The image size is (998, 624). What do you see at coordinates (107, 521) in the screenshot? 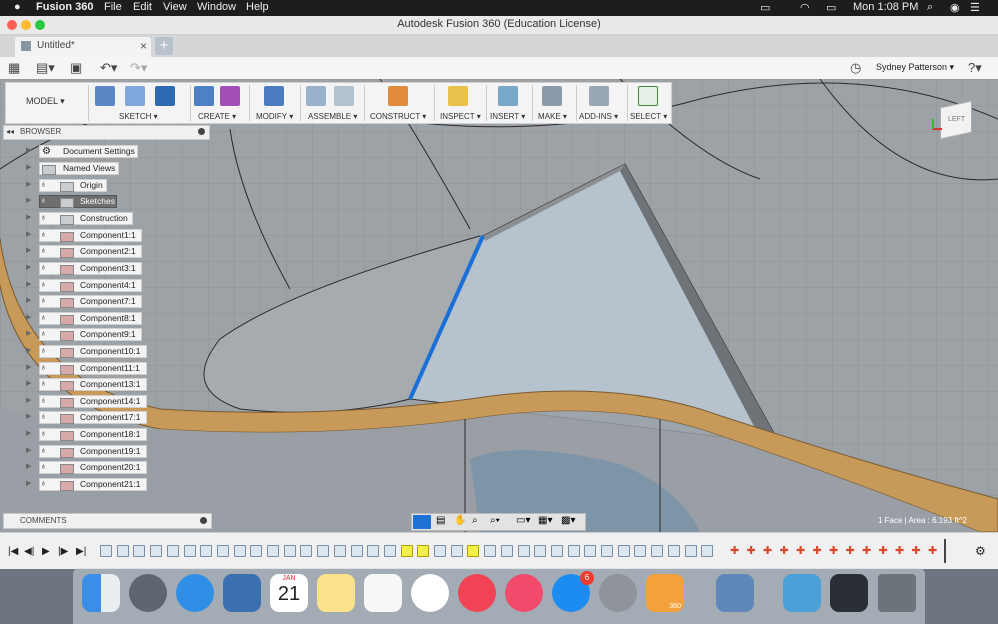
I see `comments-panel: COMMENTS` at bounding box center [107, 521].